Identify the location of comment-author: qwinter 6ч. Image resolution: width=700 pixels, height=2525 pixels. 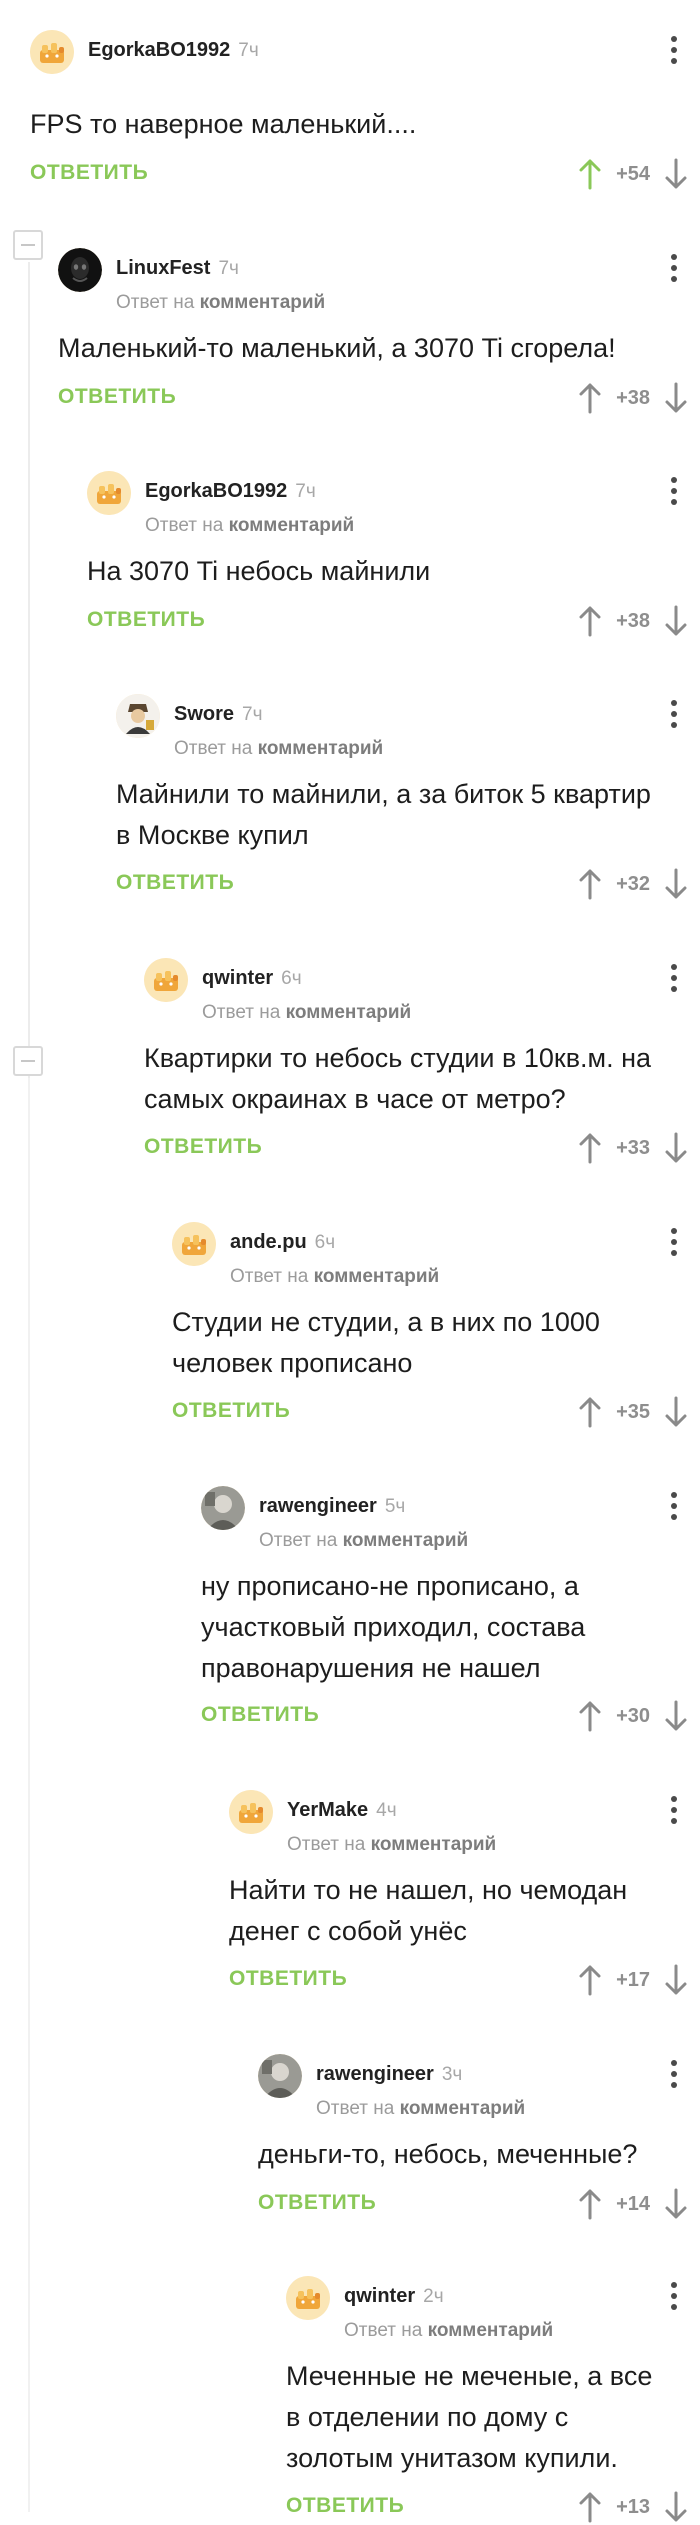
(252, 978).